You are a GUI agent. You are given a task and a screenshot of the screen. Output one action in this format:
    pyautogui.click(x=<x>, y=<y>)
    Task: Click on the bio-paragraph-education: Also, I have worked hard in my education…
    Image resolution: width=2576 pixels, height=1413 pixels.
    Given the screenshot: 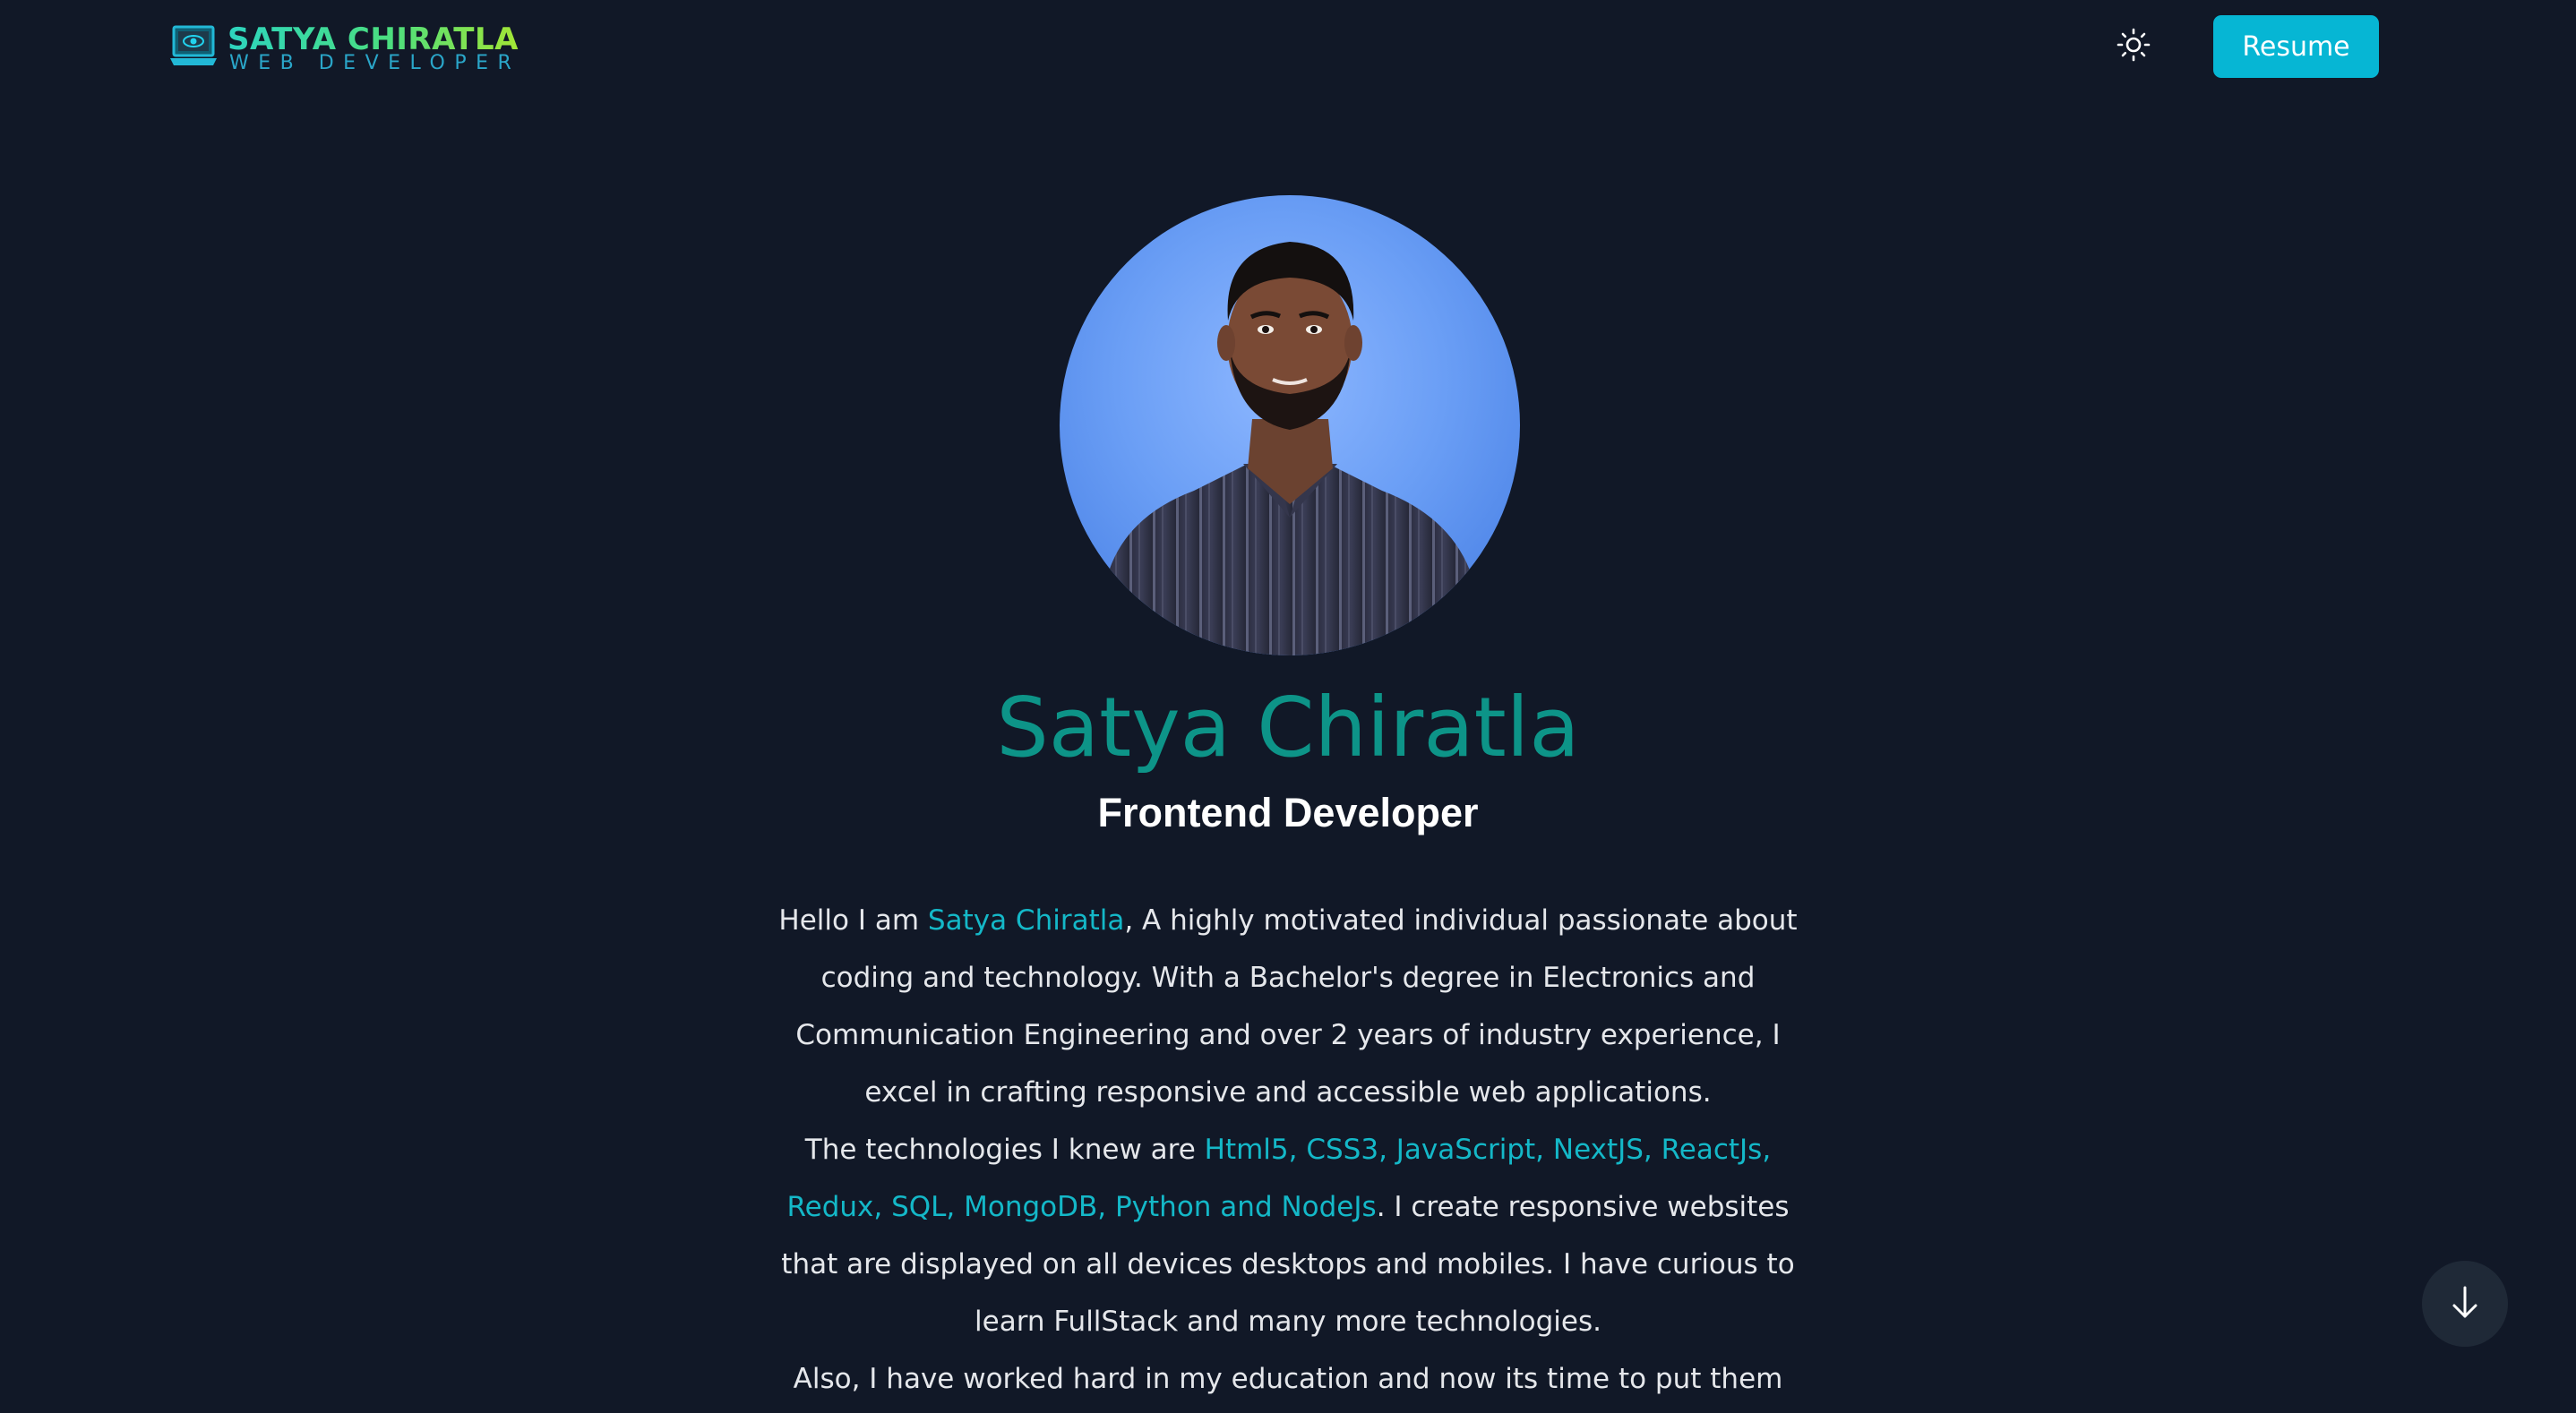 What is the action you would take?
    pyautogui.click(x=1288, y=1379)
    